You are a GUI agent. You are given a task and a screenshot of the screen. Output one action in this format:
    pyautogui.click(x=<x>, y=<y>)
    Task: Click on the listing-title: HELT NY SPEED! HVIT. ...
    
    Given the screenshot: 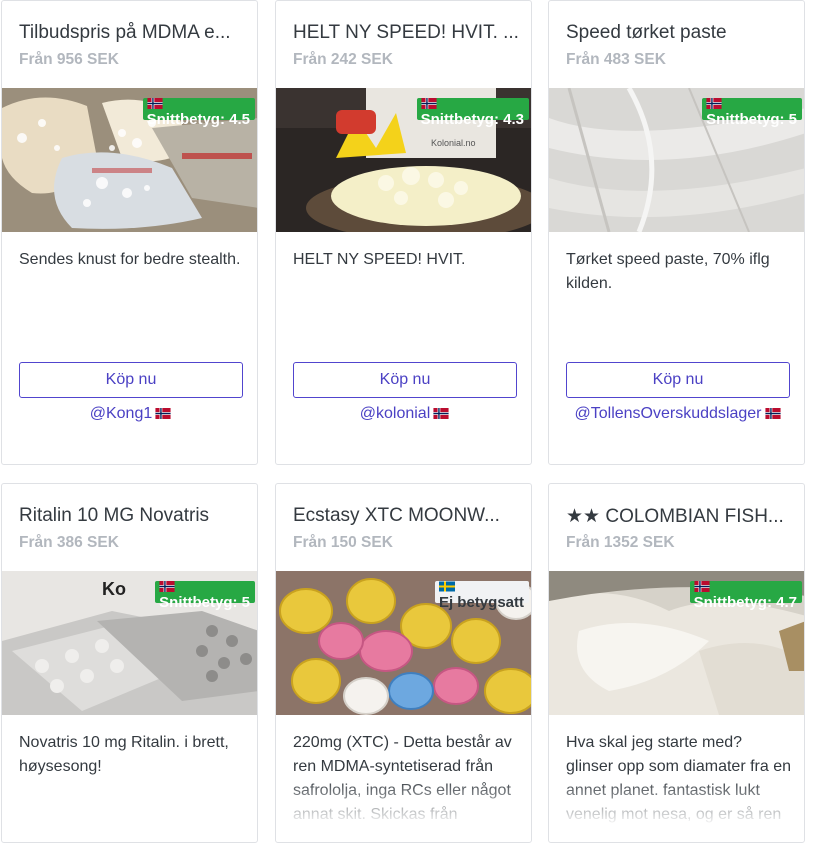 What is the action you would take?
    pyautogui.click(x=407, y=33)
    